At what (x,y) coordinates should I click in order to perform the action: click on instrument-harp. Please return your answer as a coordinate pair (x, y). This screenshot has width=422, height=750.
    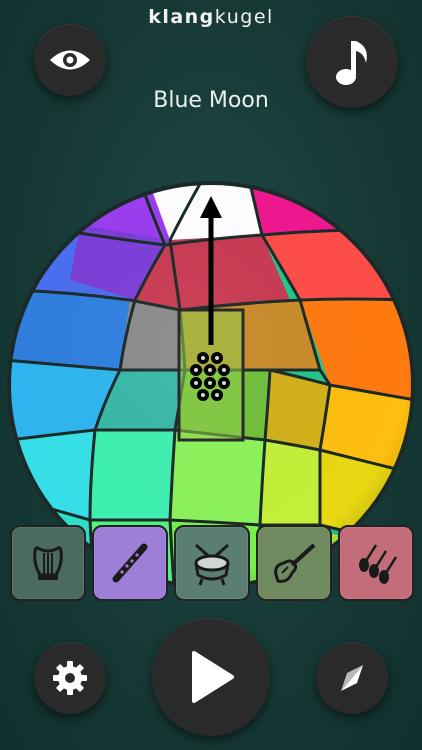
    Looking at the image, I should click on (48, 563).